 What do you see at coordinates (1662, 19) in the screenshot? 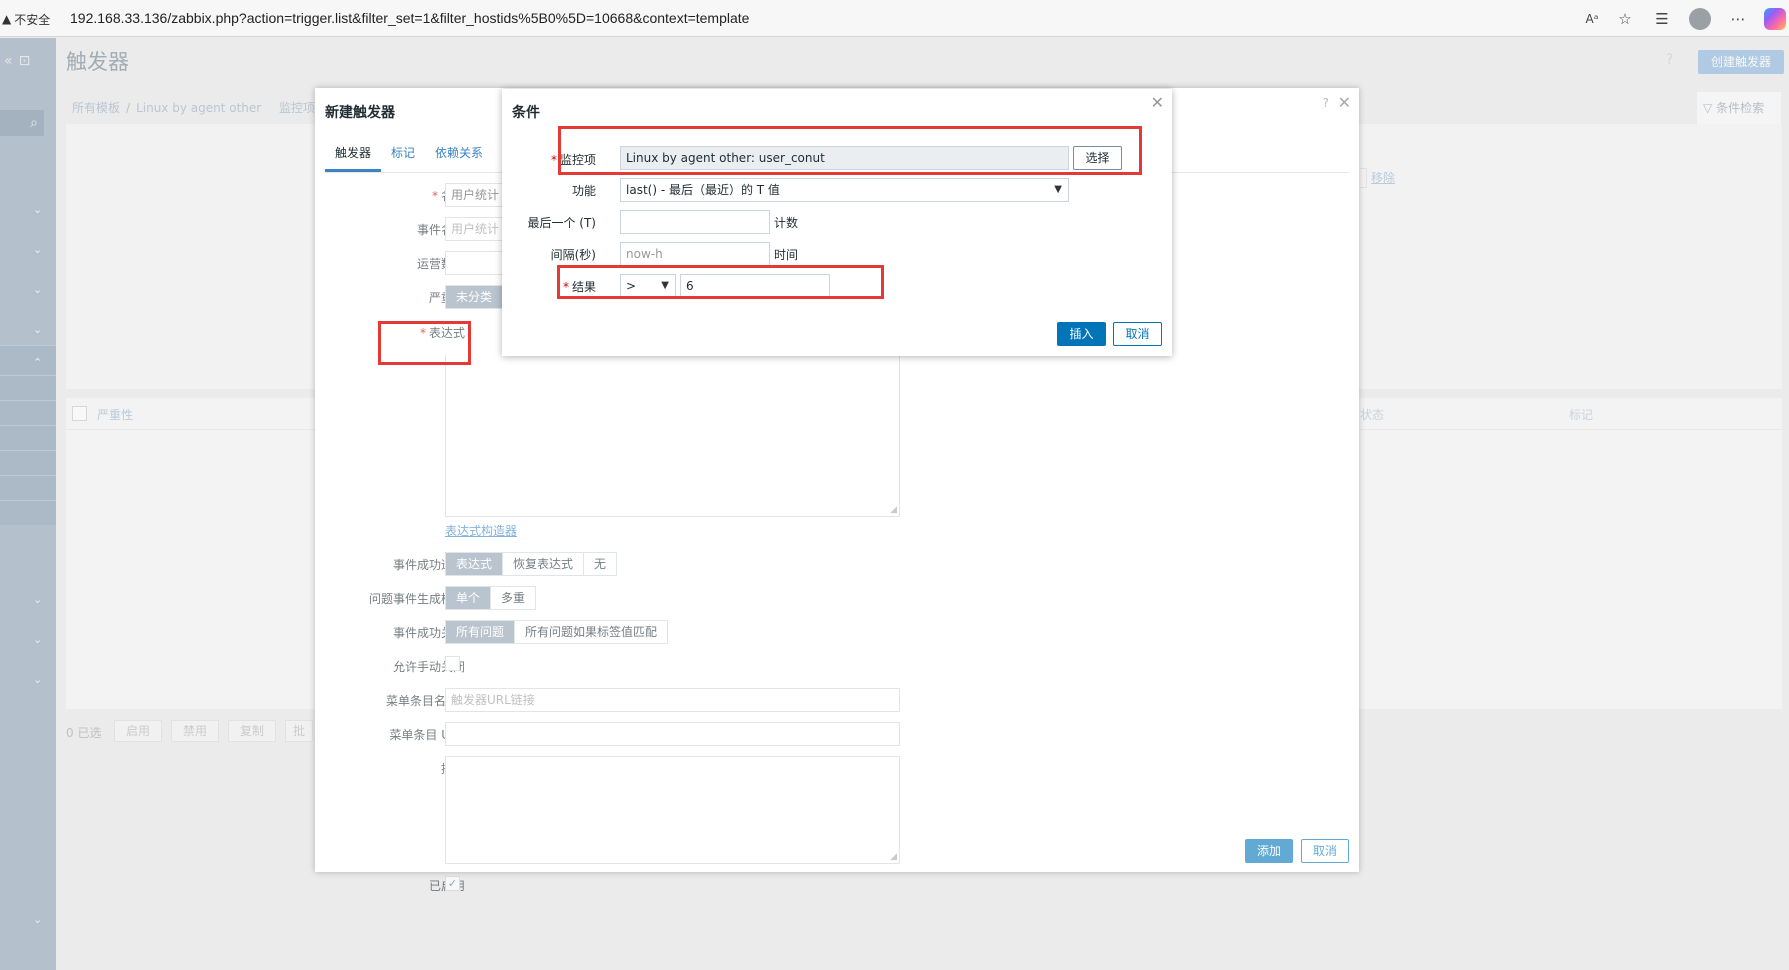
I see `favorites-list-icon: ☰` at bounding box center [1662, 19].